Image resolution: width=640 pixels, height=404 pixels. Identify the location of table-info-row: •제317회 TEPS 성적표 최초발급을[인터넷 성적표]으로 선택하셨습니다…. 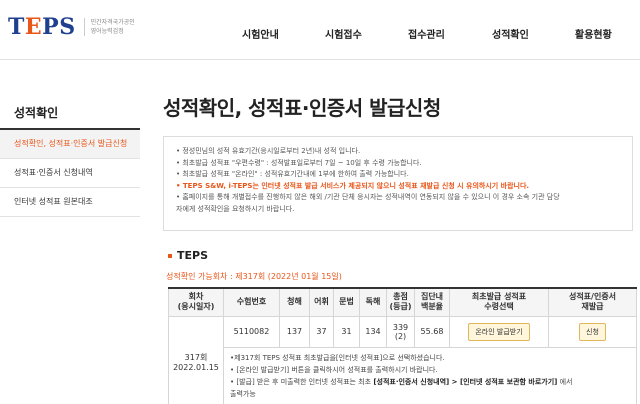
(403, 375).